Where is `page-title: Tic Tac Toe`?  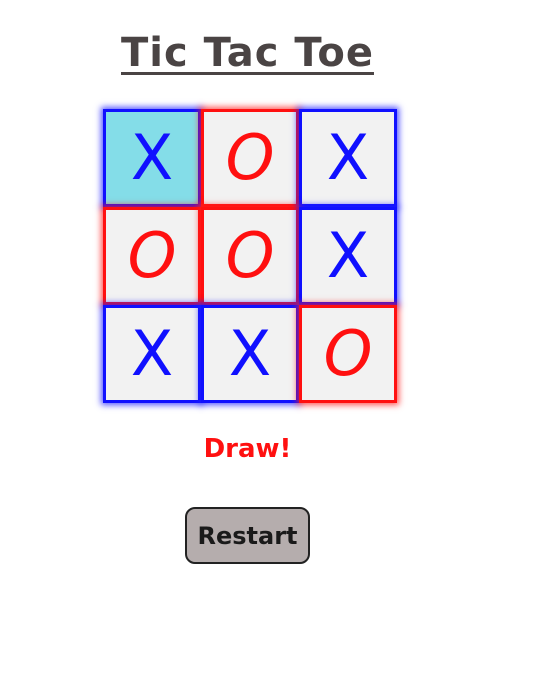
page-title: Tic Tac Toe is located at coordinates (247, 53).